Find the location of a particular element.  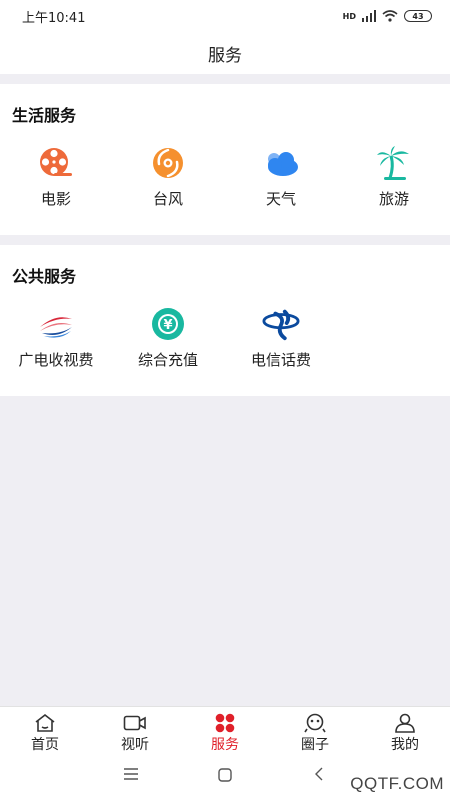

cloud-icon is located at coordinates (281, 163).